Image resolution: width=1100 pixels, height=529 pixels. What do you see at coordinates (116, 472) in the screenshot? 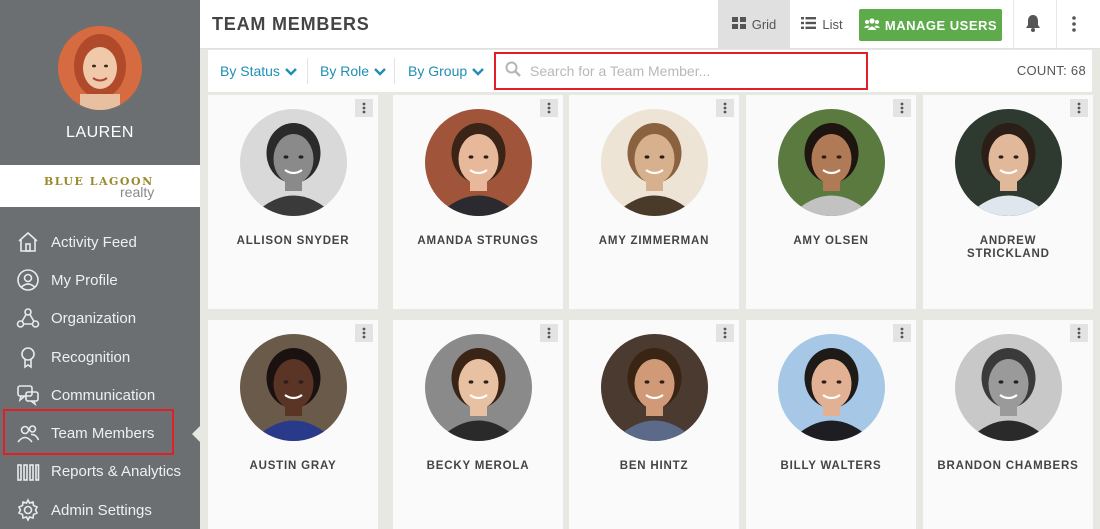
I see `sidebar-item-label: Reports & Analytics` at bounding box center [116, 472].